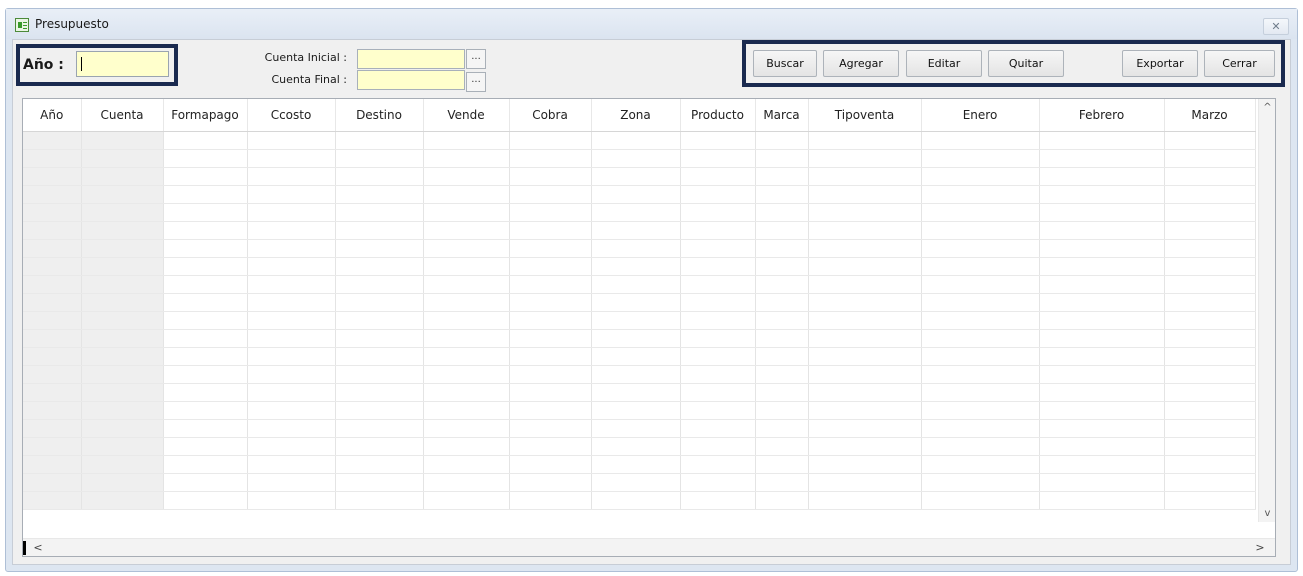  What do you see at coordinates (466, 115) in the screenshot?
I see `column-header: Vende` at bounding box center [466, 115].